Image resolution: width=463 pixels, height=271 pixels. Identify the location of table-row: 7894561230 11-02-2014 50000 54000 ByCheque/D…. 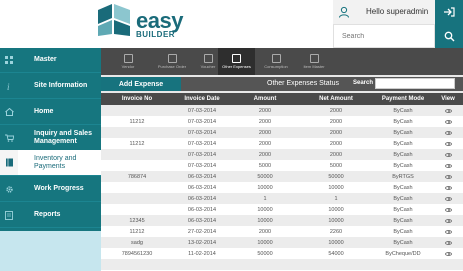
(282, 253).